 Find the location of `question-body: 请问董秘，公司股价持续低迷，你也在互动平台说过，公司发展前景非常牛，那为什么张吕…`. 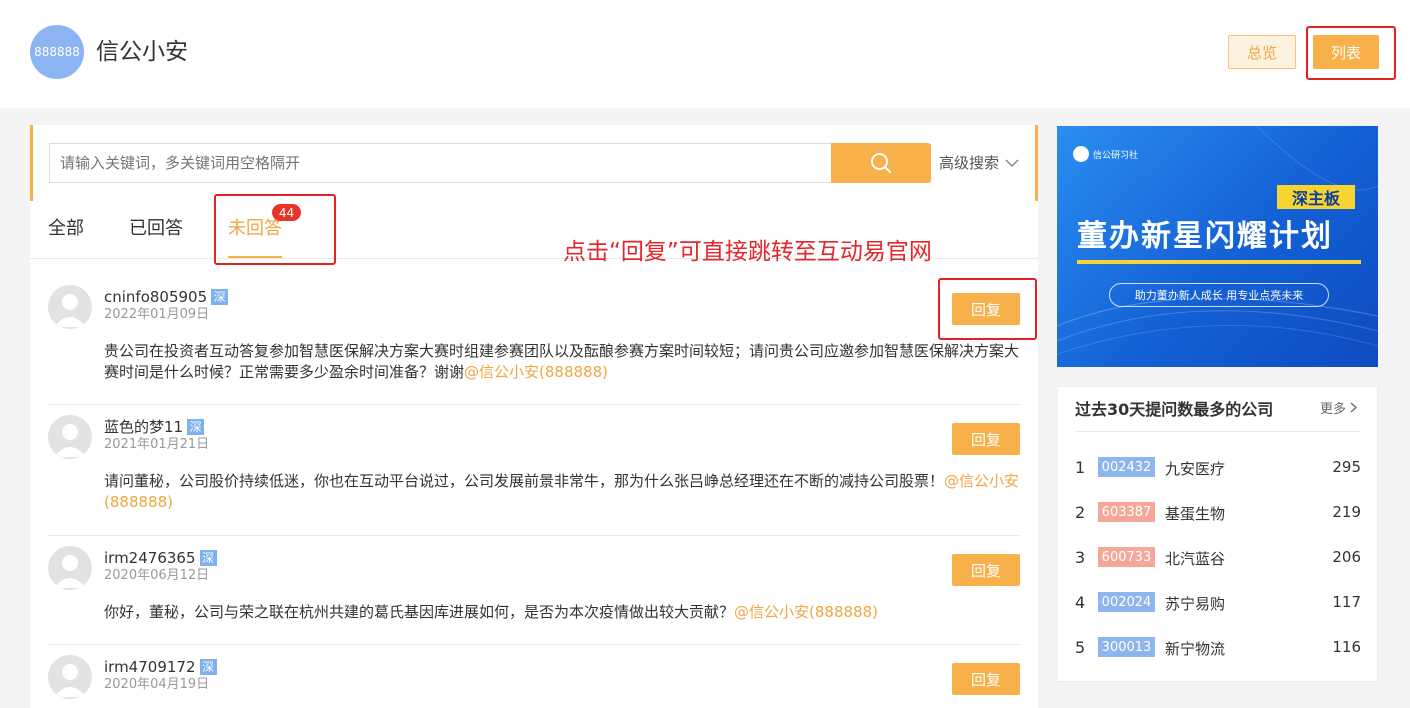

question-body: 请问董秘，公司股价持续低迷，你也在互动平台说过，公司发展前景非常牛，那为什么张吕… is located at coordinates (524, 481).